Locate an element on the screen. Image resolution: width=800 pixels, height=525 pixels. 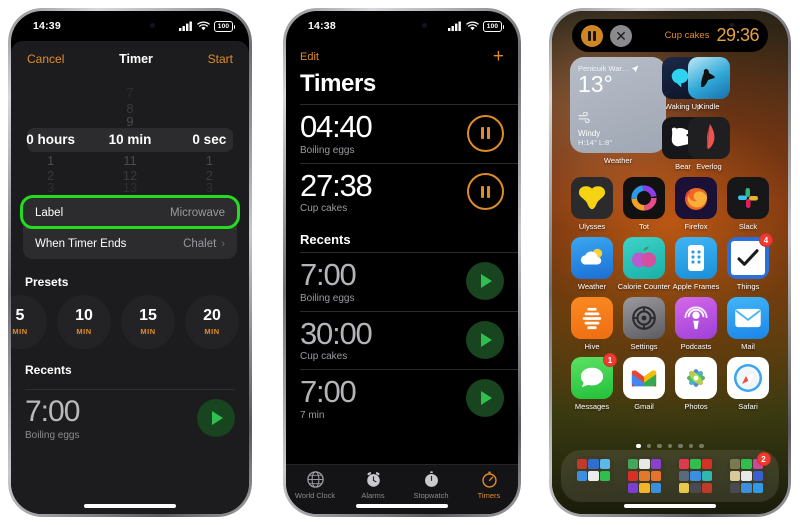
app-hive: Hive is located at coordinates (592, 324).